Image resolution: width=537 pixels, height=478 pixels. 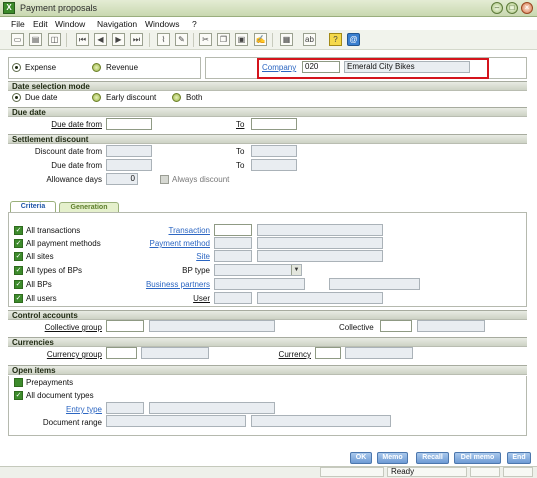 What do you see at coordinates (267, 315) in the screenshot?
I see `control-accounts-header: Control accounts` at bounding box center [267, 315].